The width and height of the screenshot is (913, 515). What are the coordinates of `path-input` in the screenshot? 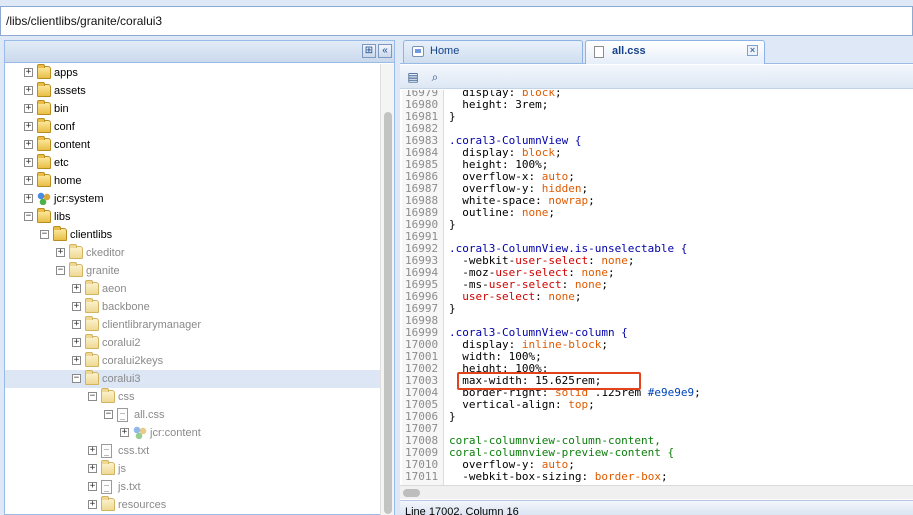 It's located at (456, 21).